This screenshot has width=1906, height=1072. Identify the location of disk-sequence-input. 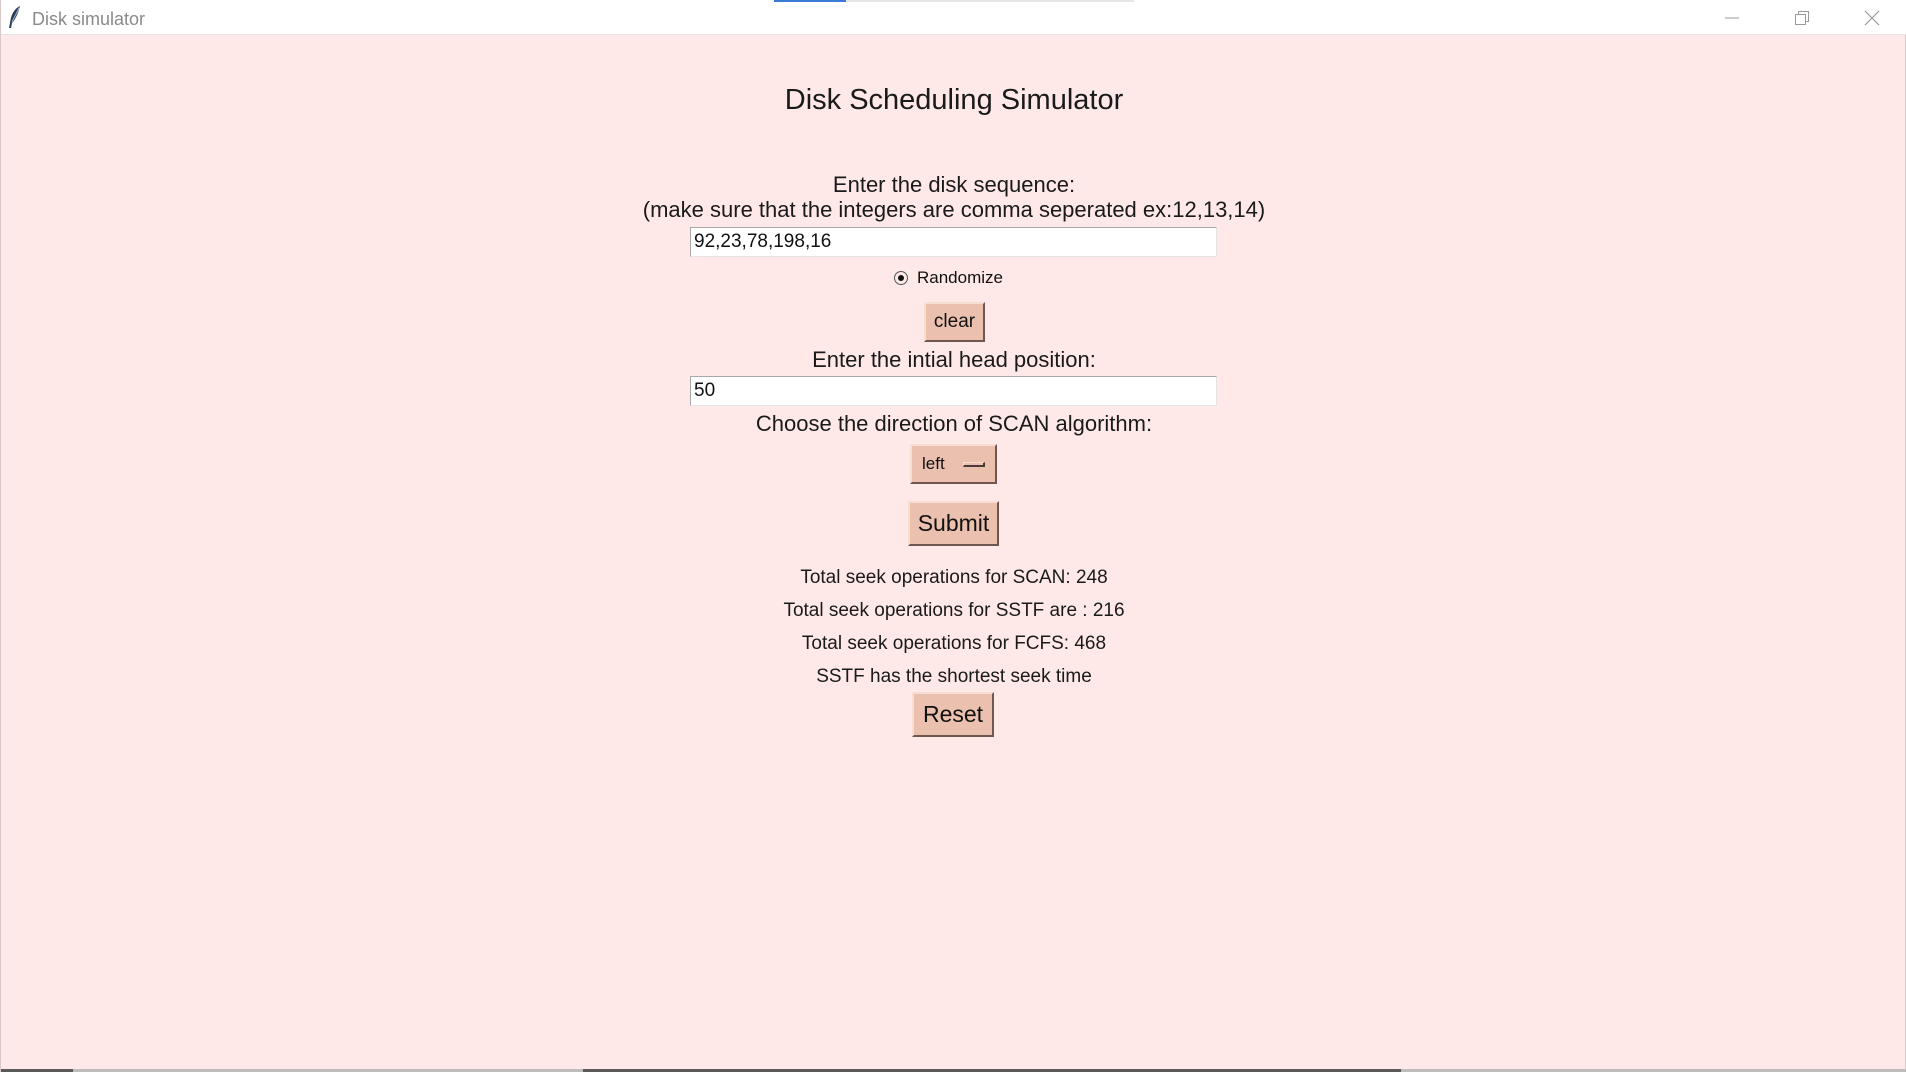
(953, 242).